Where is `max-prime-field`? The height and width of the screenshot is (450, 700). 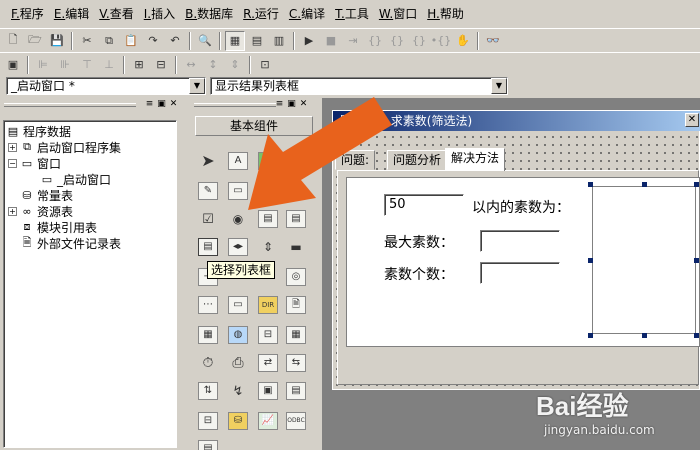
max-prime-field is located at coordinates (520, 241).